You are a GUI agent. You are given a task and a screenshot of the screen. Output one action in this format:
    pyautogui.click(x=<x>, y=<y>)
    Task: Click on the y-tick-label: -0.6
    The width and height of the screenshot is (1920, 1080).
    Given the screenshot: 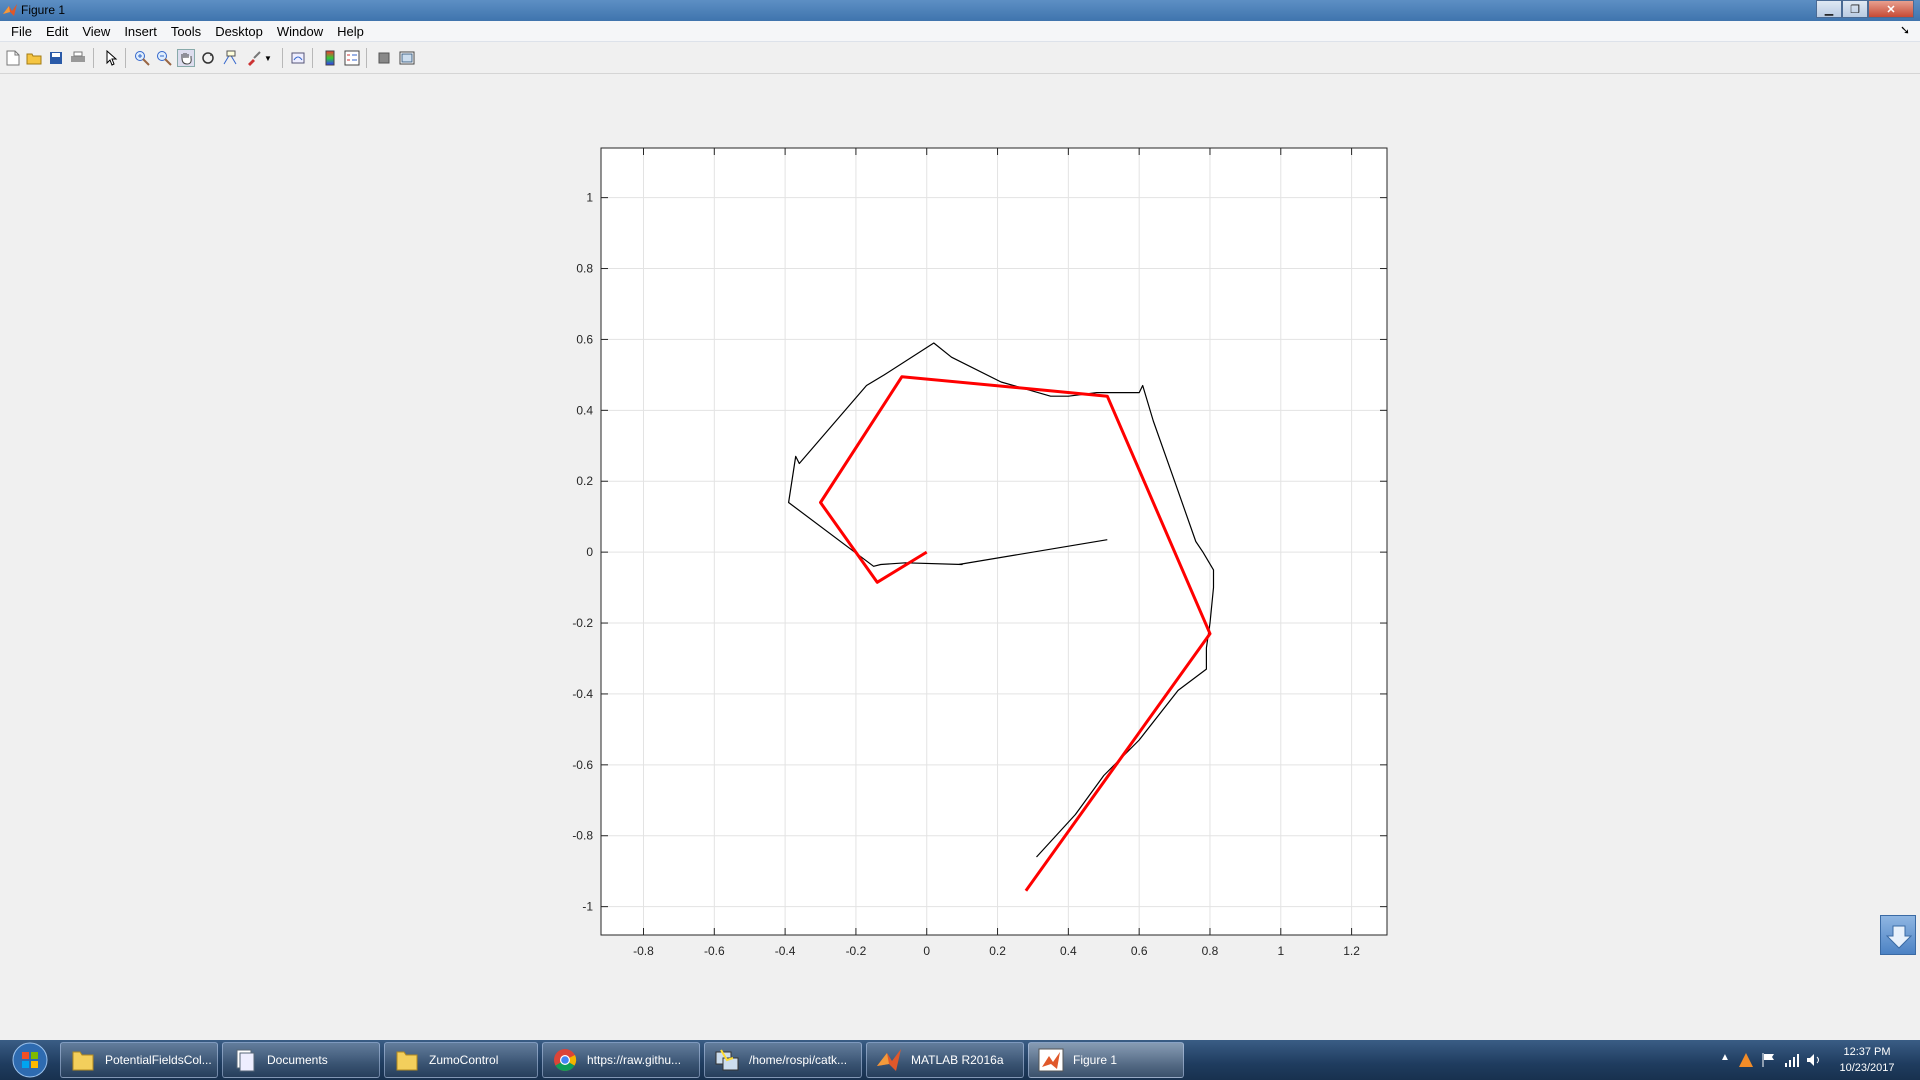 What is the action you would take?
    pyautogui.click(x=582, y=765)
    